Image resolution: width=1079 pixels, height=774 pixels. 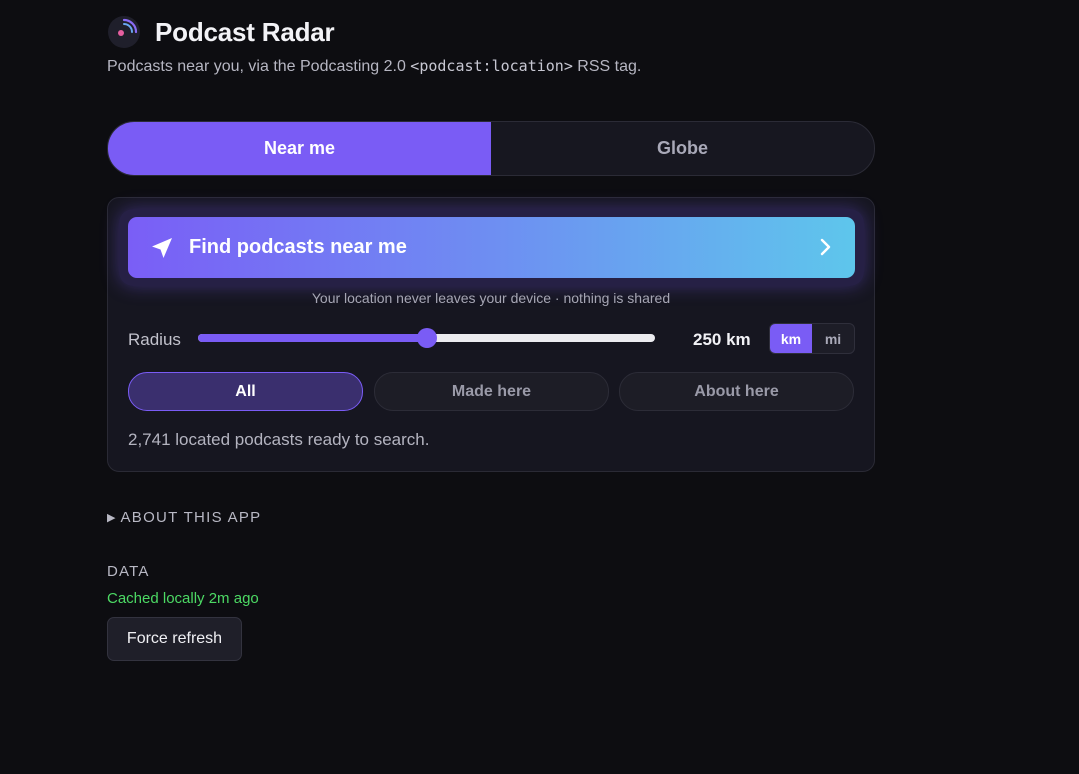 I want to click on unit-toggle: km mi, so click(x=812, y=338).